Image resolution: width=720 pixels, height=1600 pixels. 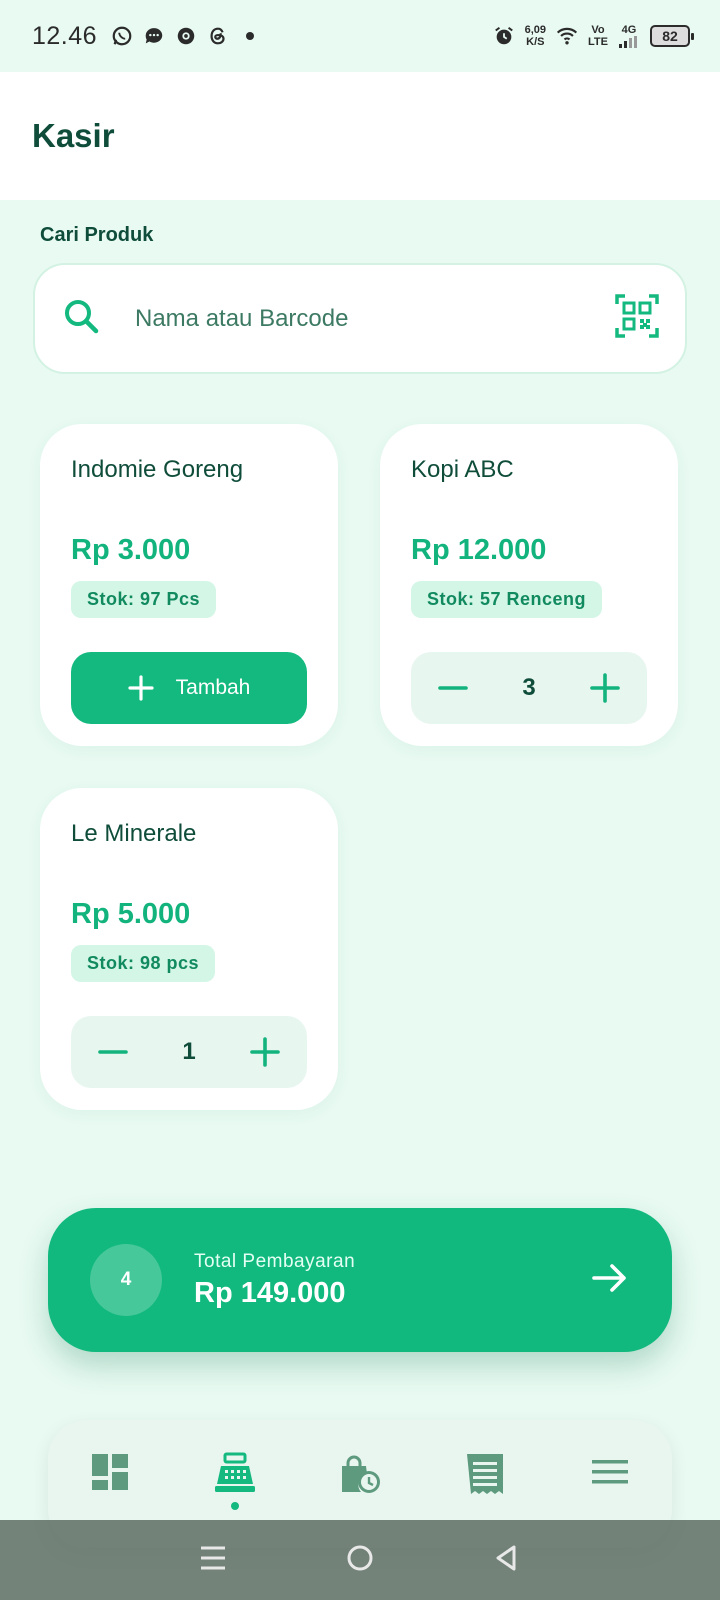 What do you see at coordinates (504, 36) in the screenshot?
I see `alarm-icon` at bounding box center [504, 36].